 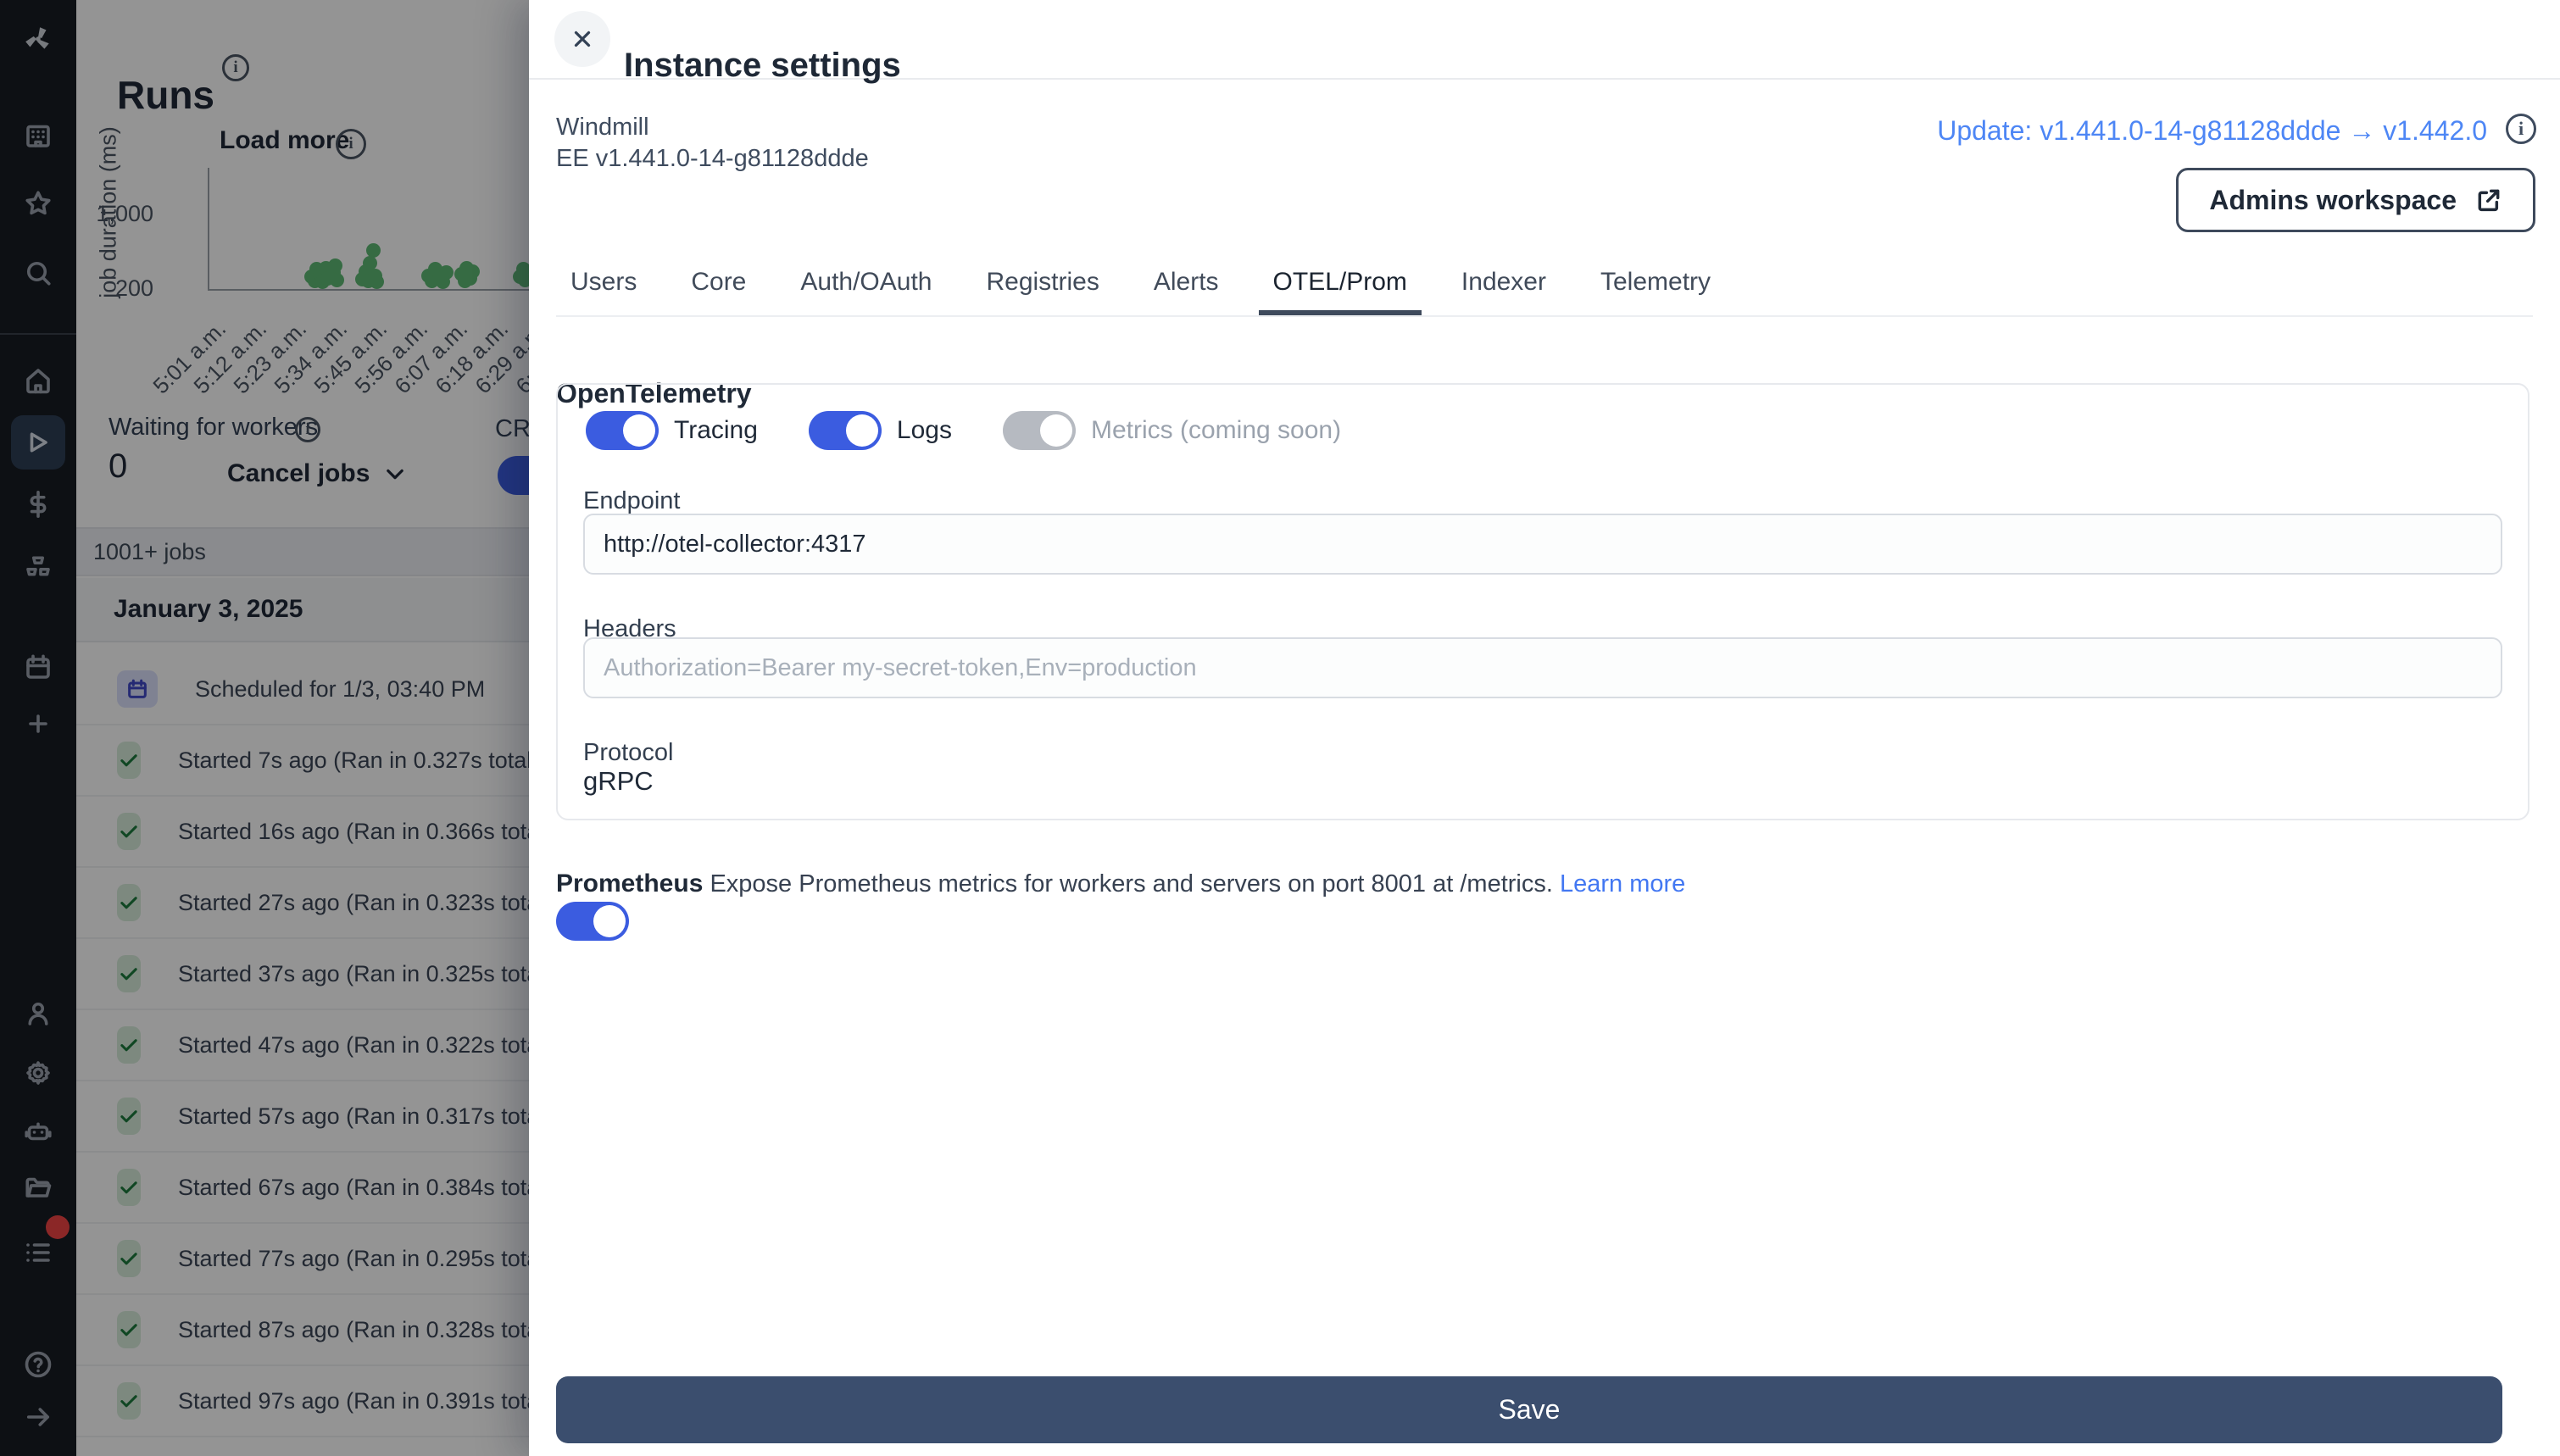 What do you see at coordinates (1216, 430) in the screenshot?
I see `toggle-label: Metrics (coming soon)` at bounding box center [1216, 430].